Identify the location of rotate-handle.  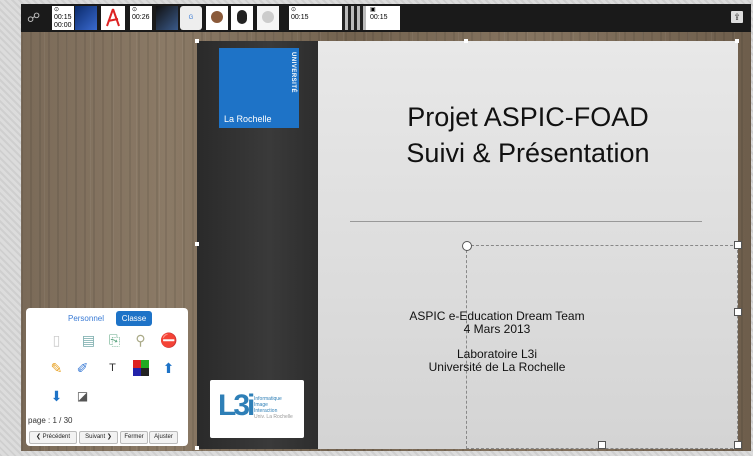
(467, 246).